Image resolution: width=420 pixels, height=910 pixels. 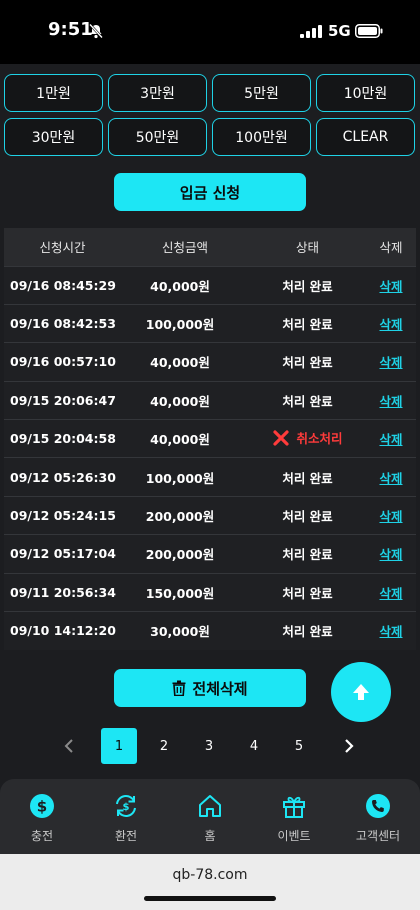 I want to click on row-time: 09/16 08:42:53, so click(x=63, y=324).